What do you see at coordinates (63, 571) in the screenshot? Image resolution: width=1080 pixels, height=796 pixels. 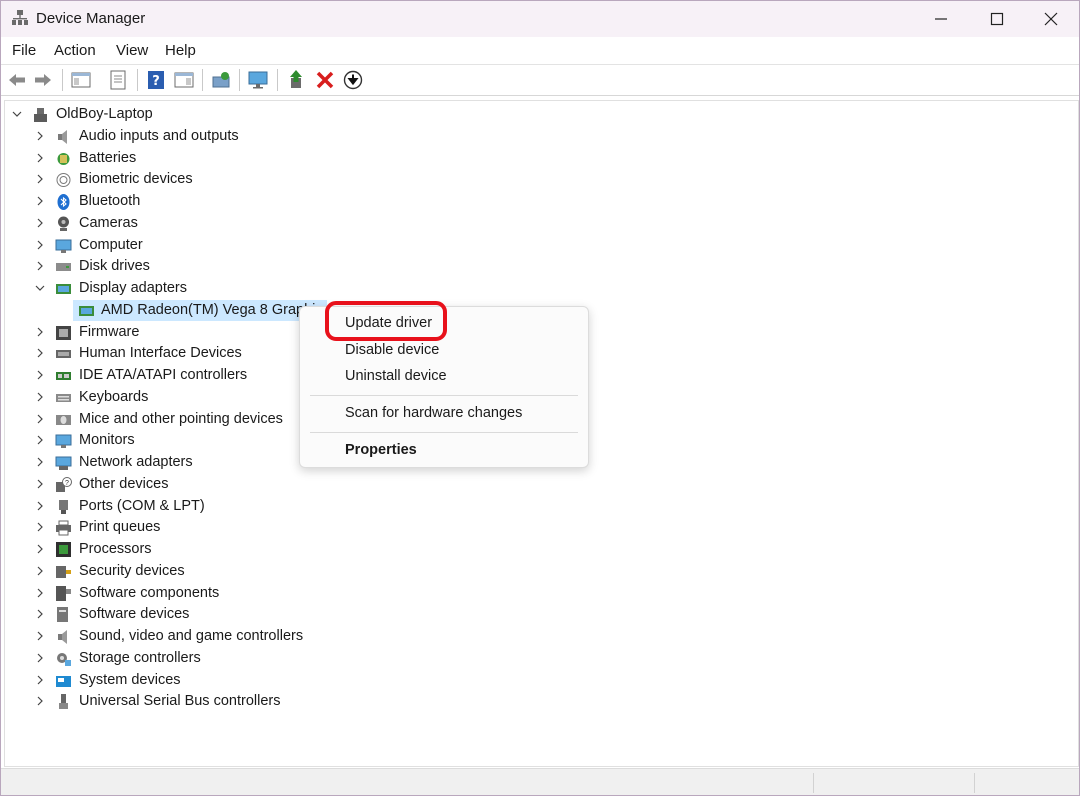 I see `security-device-icon` at bounding box center [63, 571].